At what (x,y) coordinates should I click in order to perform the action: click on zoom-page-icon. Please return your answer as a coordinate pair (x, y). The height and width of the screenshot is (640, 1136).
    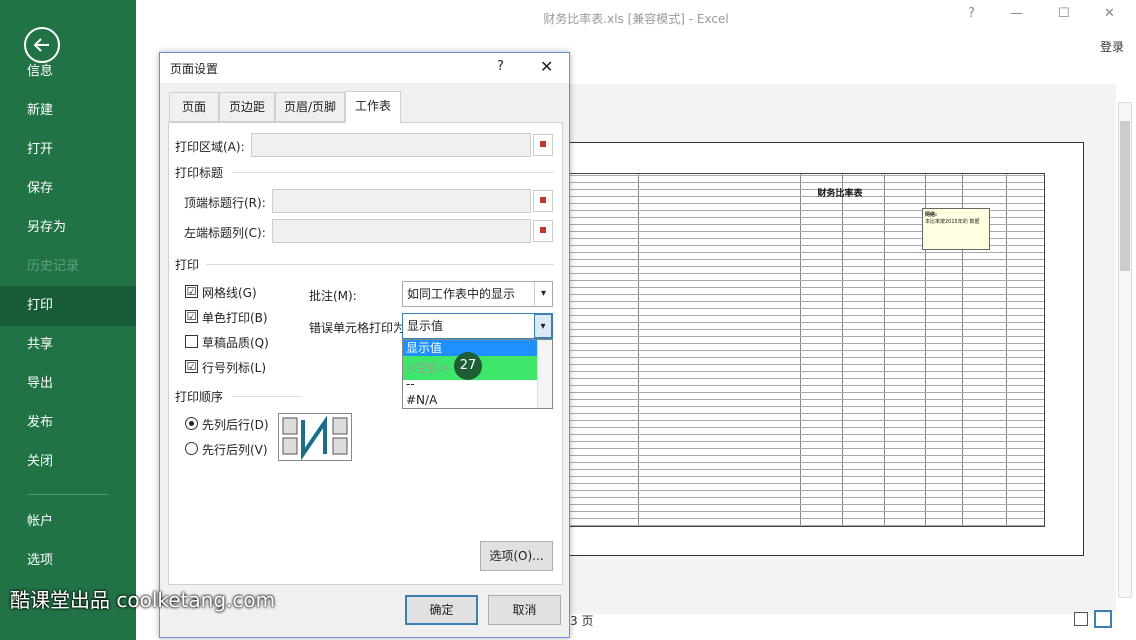
    Looking at the image, I should click on (1103, 619).